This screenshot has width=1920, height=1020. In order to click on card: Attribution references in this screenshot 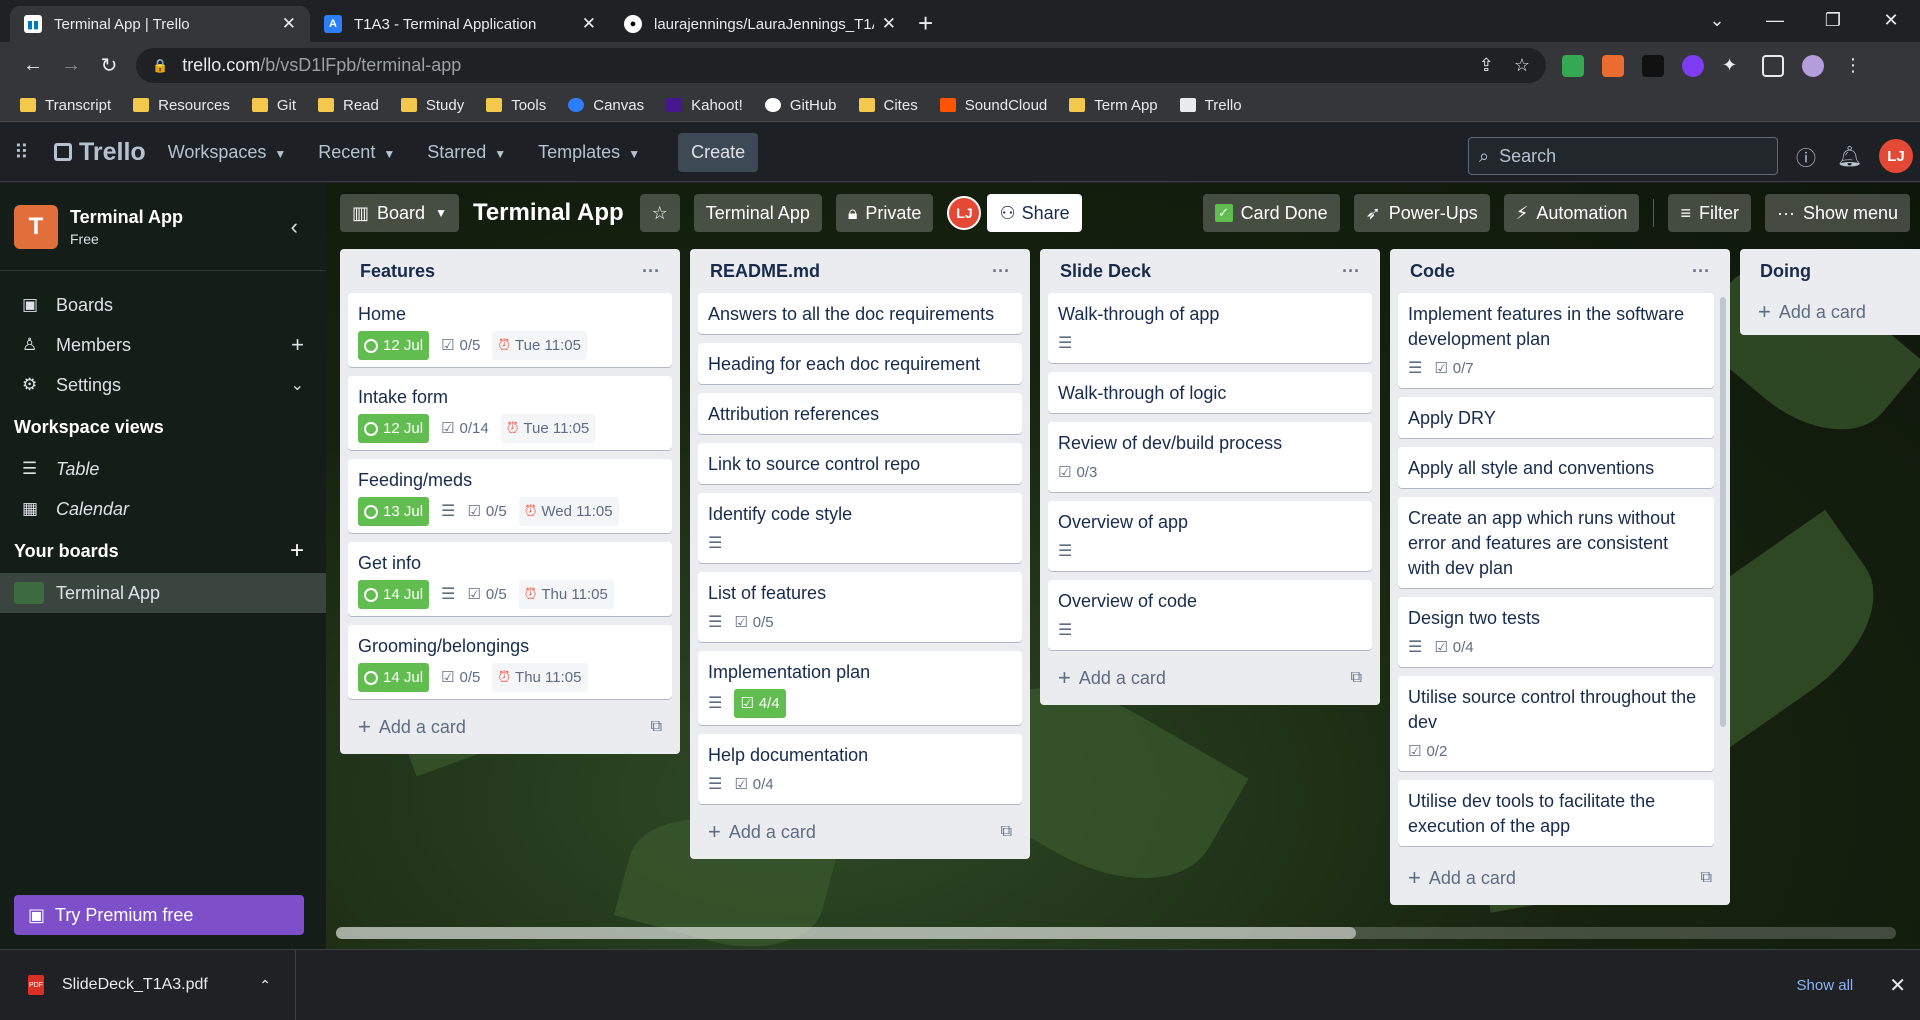, I will do `click(860, 413)`.